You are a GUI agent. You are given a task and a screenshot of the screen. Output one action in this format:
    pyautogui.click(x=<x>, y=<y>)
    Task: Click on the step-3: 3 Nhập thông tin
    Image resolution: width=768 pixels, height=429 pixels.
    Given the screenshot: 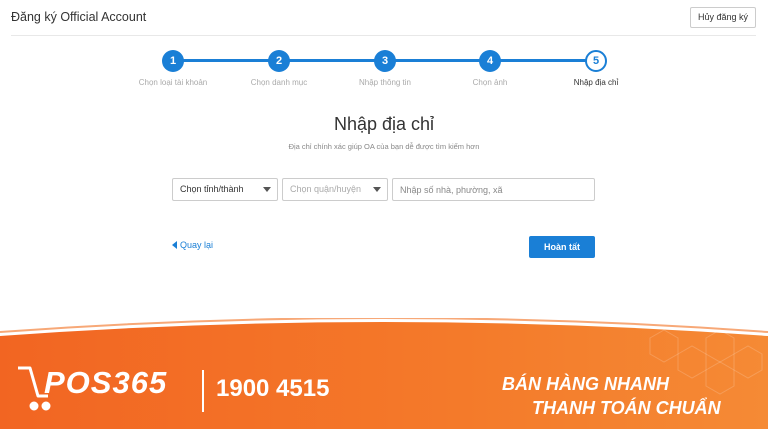 What is the action you would take?
    pyautogui.click(x=385, y=67)
    